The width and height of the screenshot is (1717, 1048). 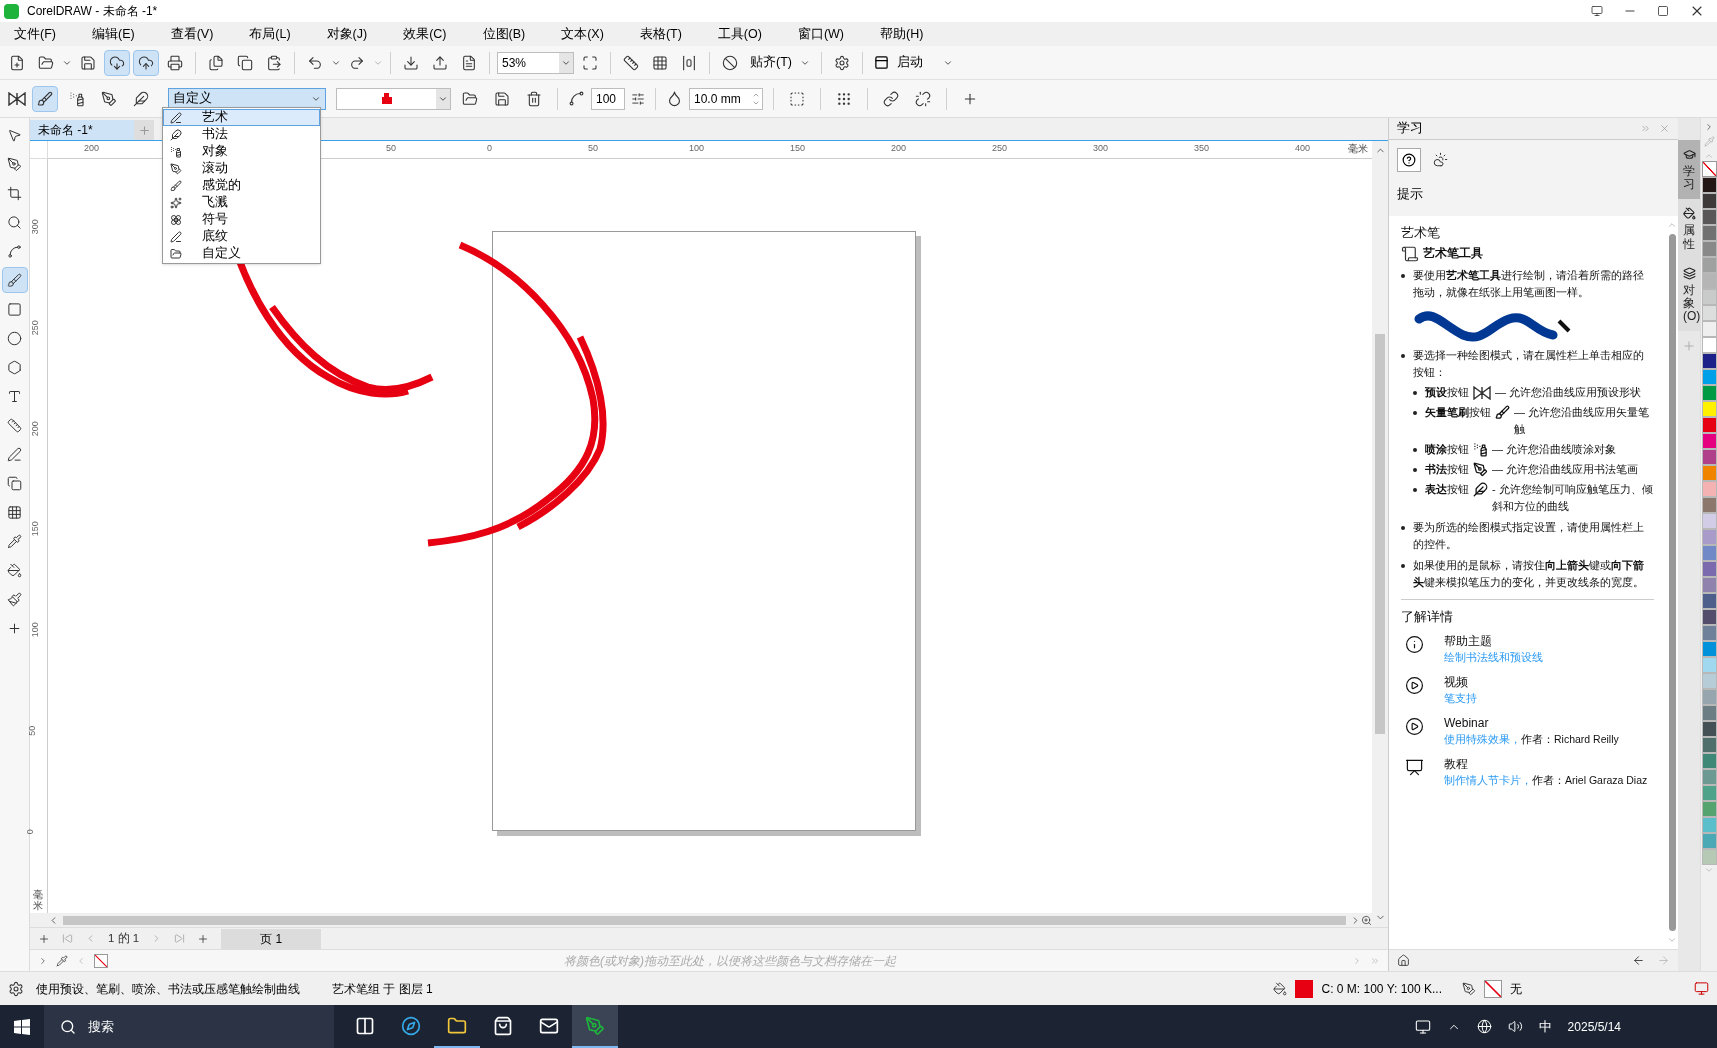 I want to click on ruler-label: 350, so click(x=1202, y=148).